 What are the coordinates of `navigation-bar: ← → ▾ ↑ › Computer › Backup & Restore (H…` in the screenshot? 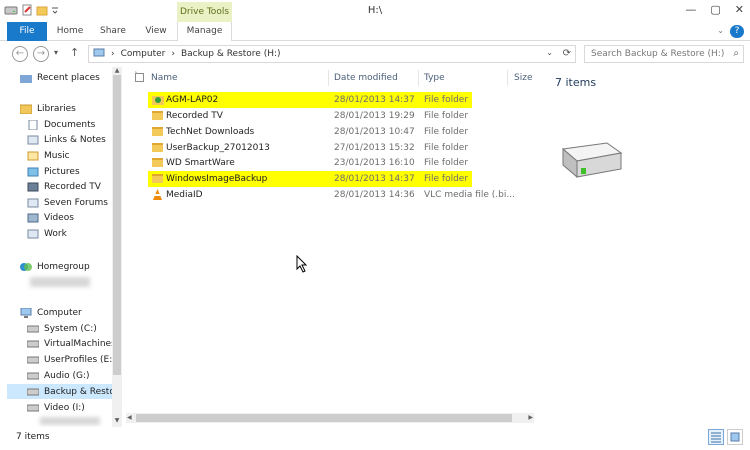 It's located at (375, 54).